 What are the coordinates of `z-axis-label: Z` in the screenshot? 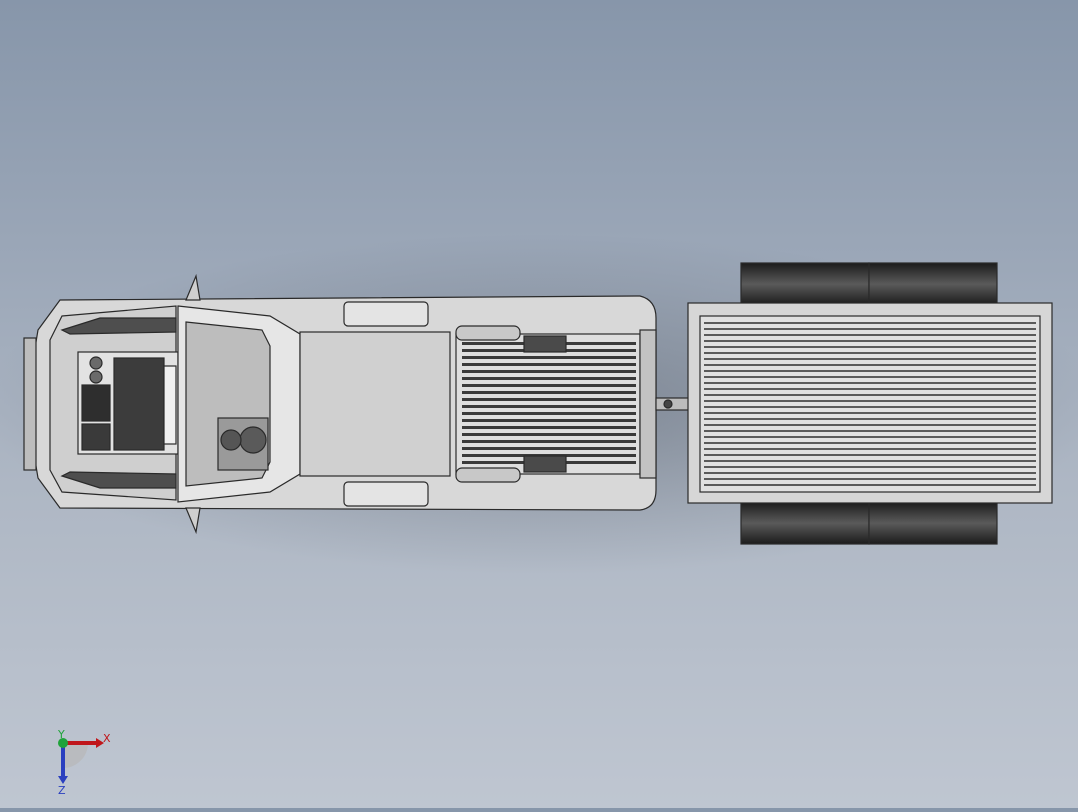 It's located at (62, 790).